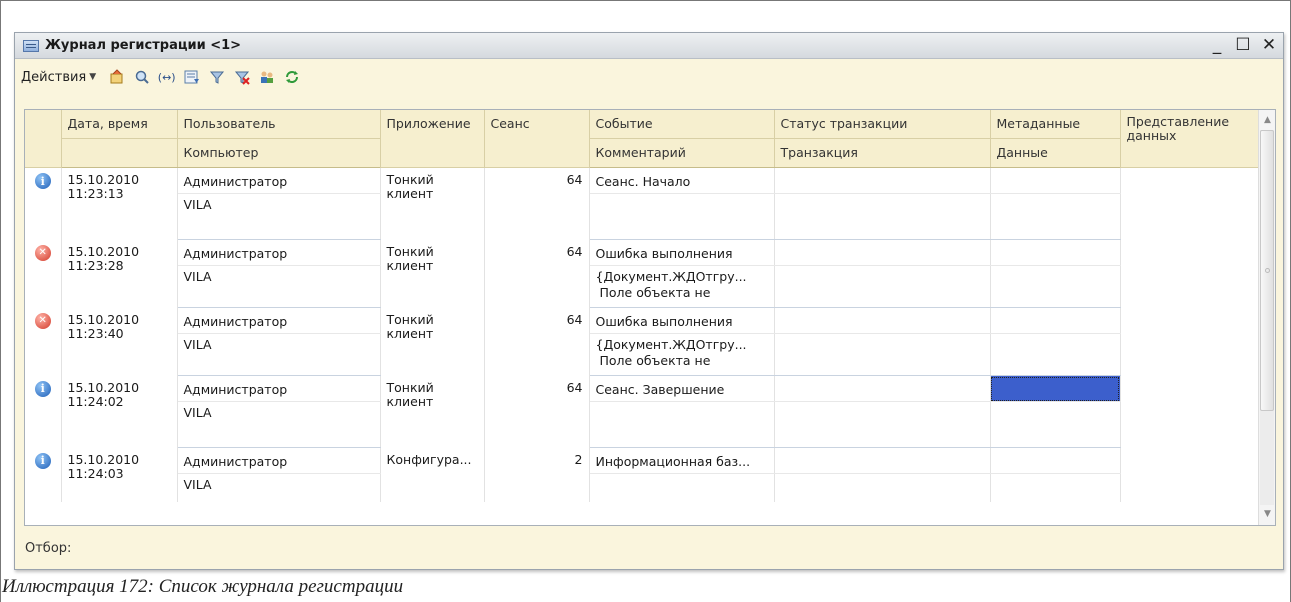 The image size is (1291, 602). I want to click on filter-label: Отбор:, so click(48, 548).